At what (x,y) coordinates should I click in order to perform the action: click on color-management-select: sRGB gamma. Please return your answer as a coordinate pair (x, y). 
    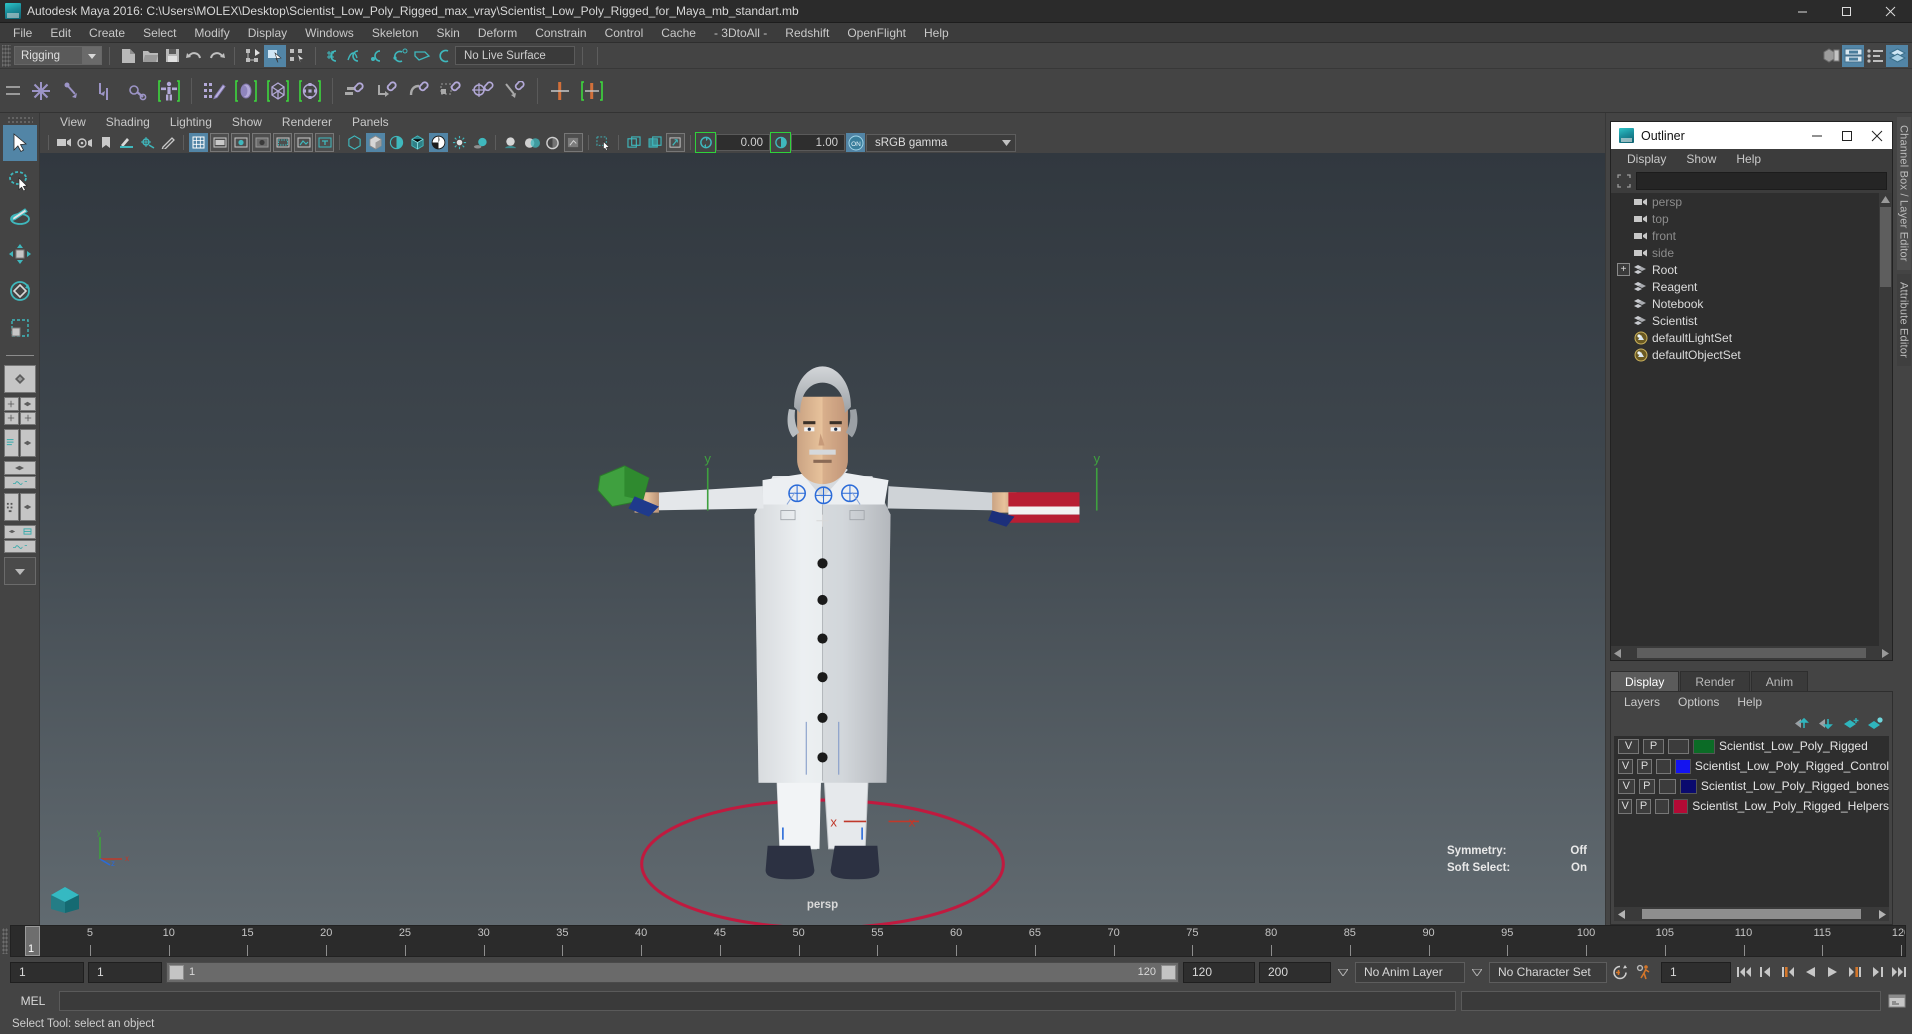
    Looking at the image, I should click on (941, 142).